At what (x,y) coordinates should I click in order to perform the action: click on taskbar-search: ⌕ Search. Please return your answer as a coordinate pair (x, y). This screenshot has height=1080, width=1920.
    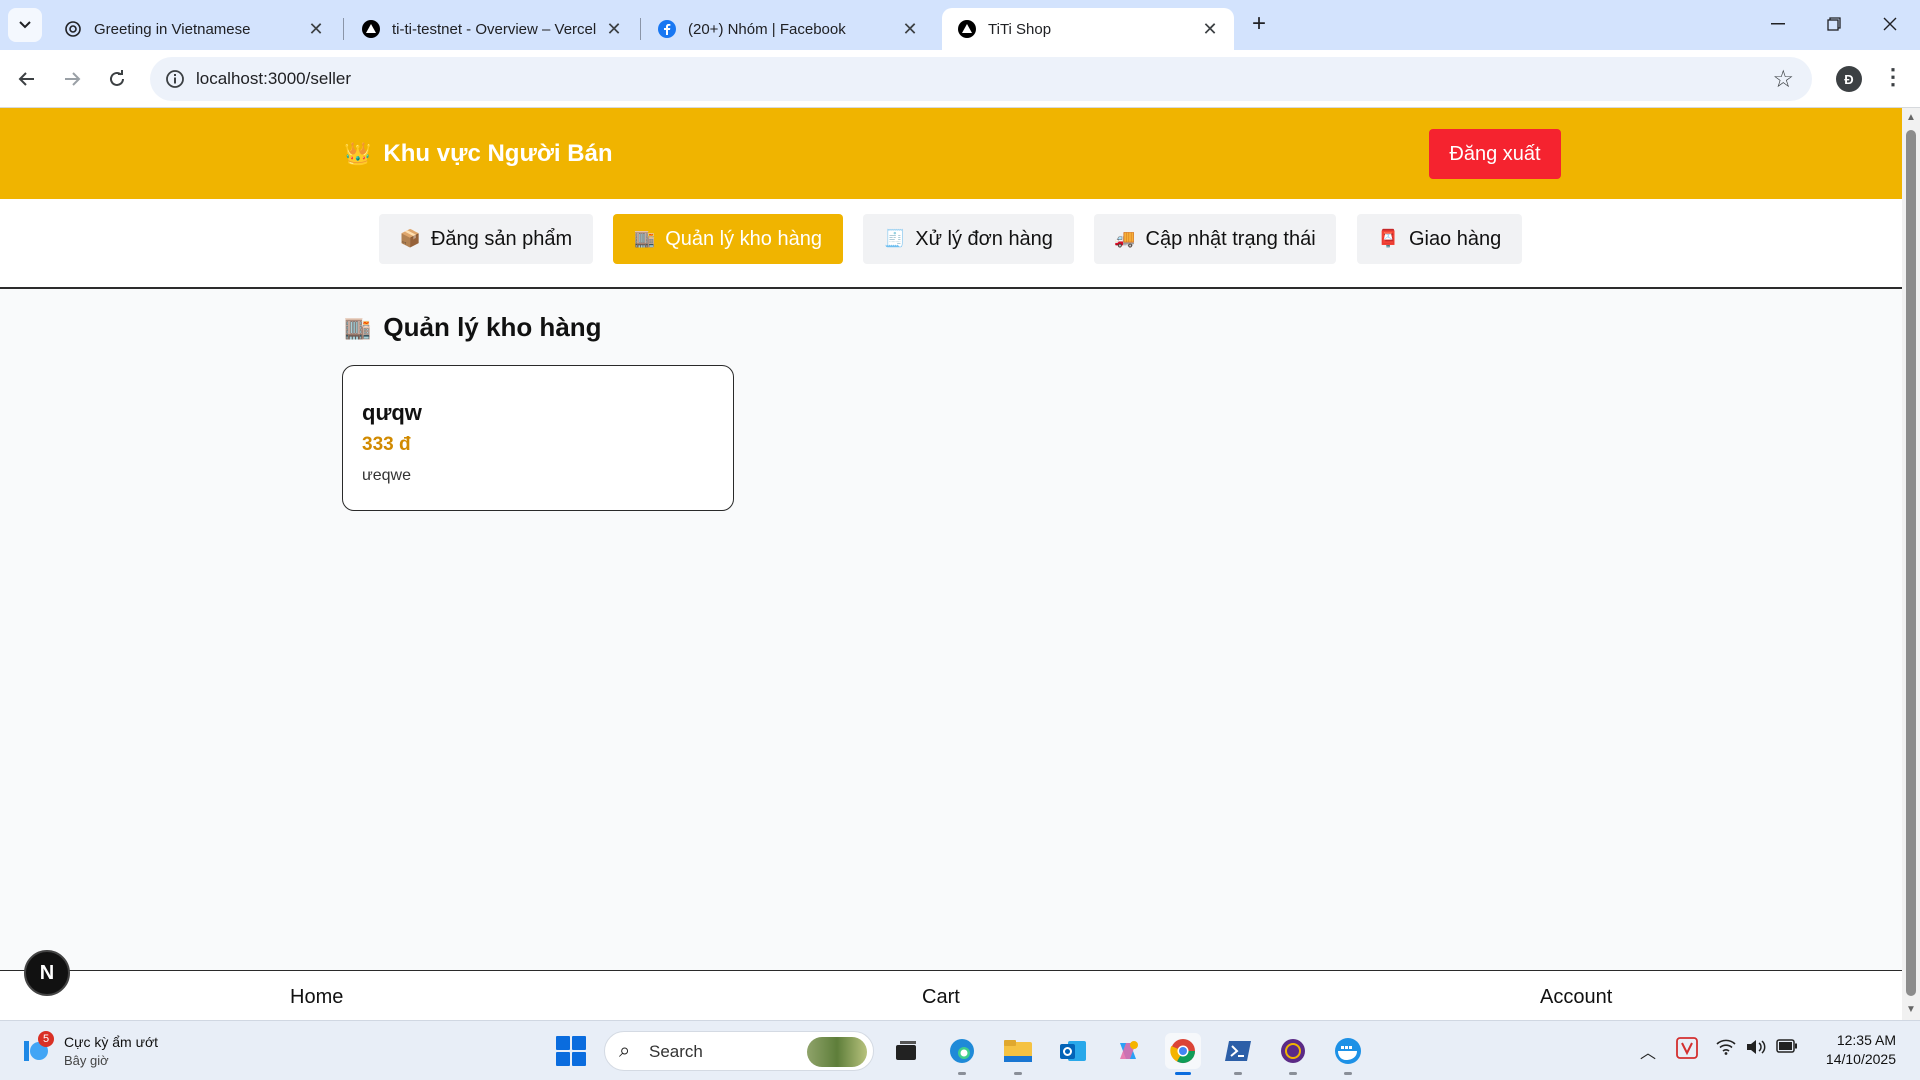
    Looking at the image, I should click on (739, 1051).